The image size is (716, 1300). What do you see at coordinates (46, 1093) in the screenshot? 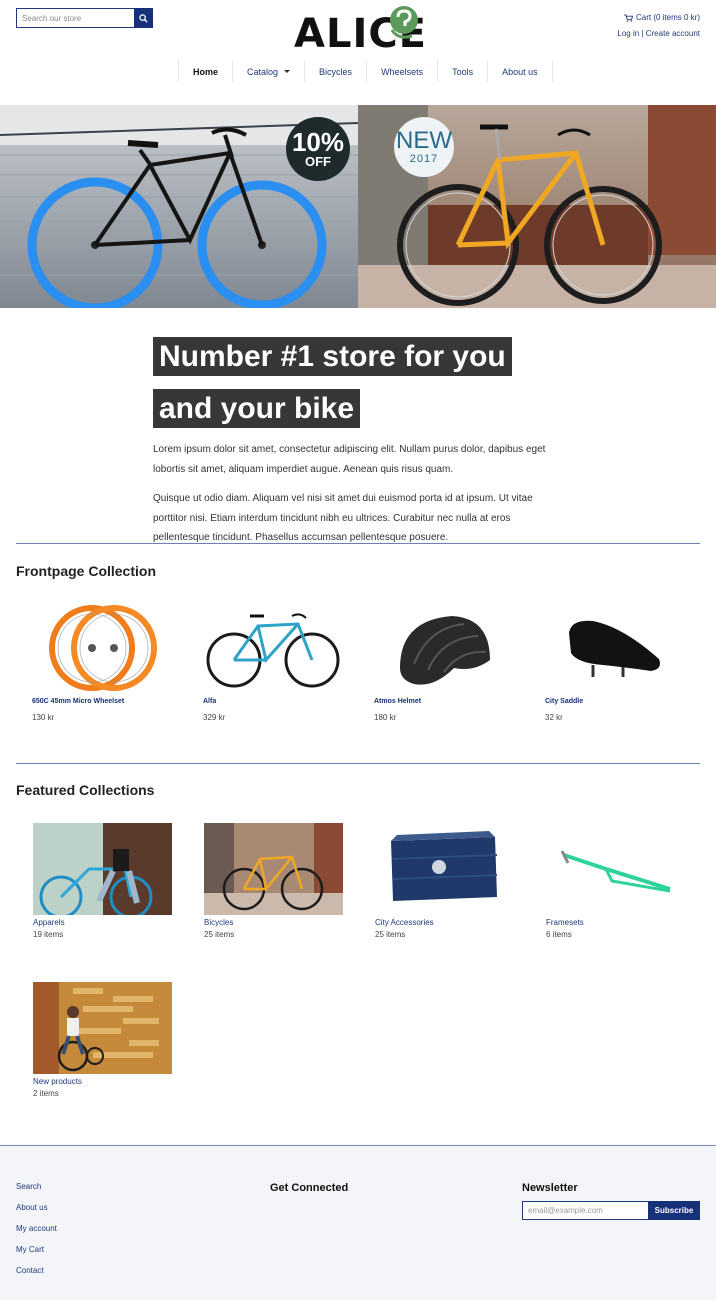
I see `collection-count: 2 items` at bounding box center [46, 1093].